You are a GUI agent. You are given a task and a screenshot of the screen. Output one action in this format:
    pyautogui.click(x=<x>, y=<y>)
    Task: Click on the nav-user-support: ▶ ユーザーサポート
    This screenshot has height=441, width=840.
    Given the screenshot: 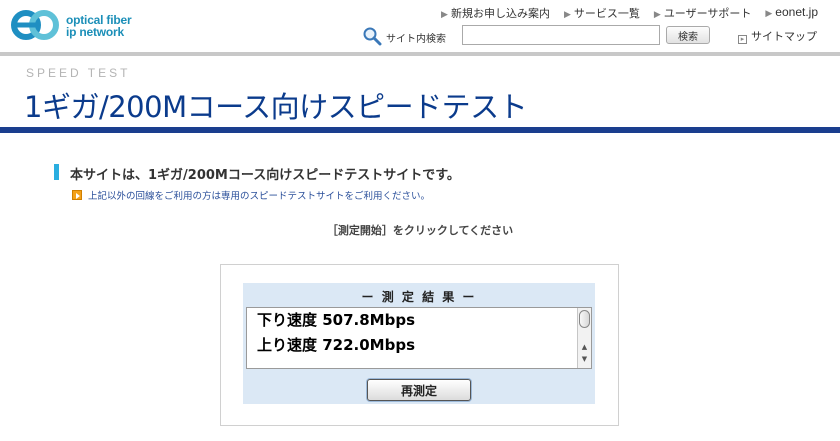 What is the action you would take?
    pyautogui.click(x=702, y=13)
    